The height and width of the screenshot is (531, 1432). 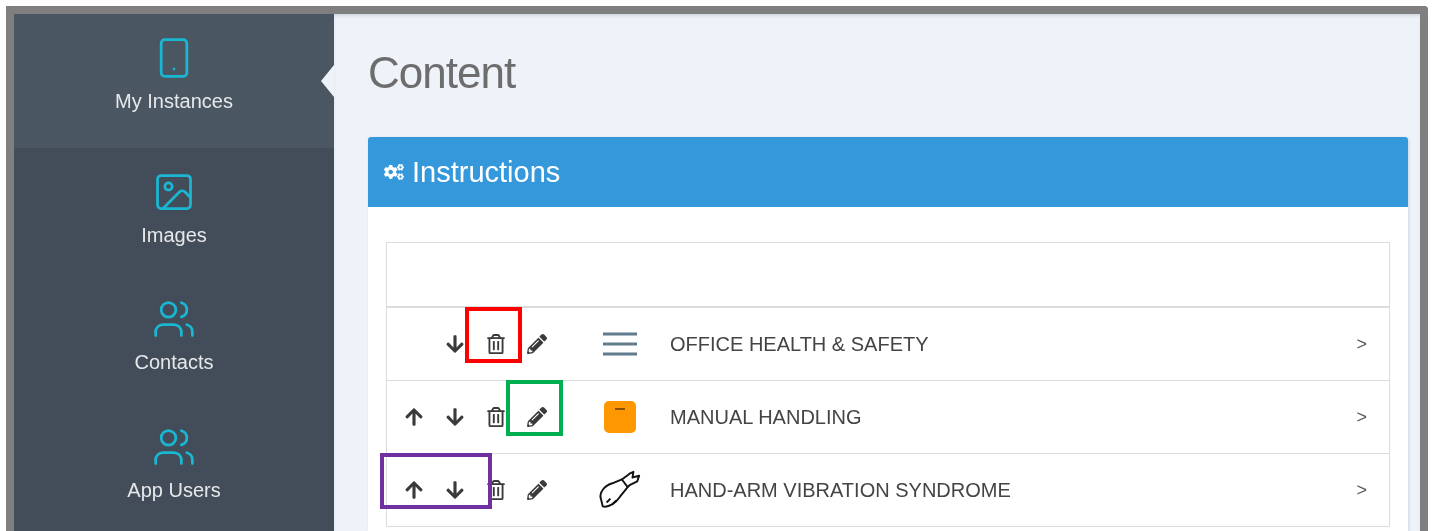 I want to click on sidebar-item: App Users, so click(x=174, y=467).